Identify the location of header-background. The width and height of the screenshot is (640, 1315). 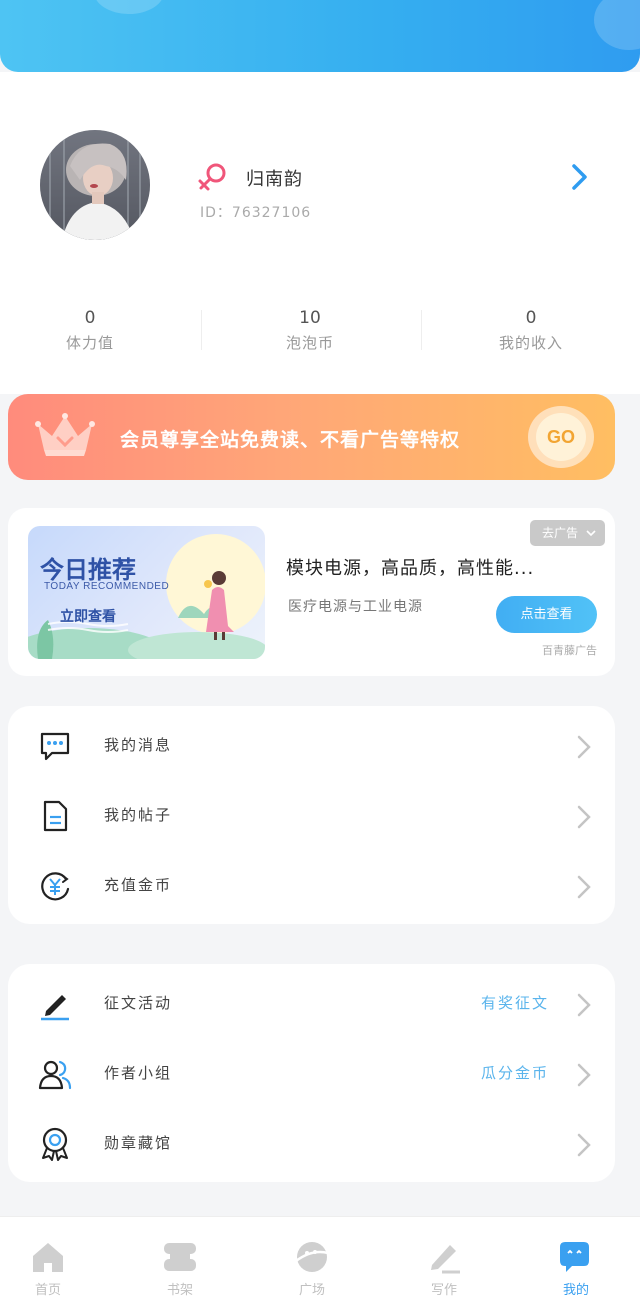
(320, 36).